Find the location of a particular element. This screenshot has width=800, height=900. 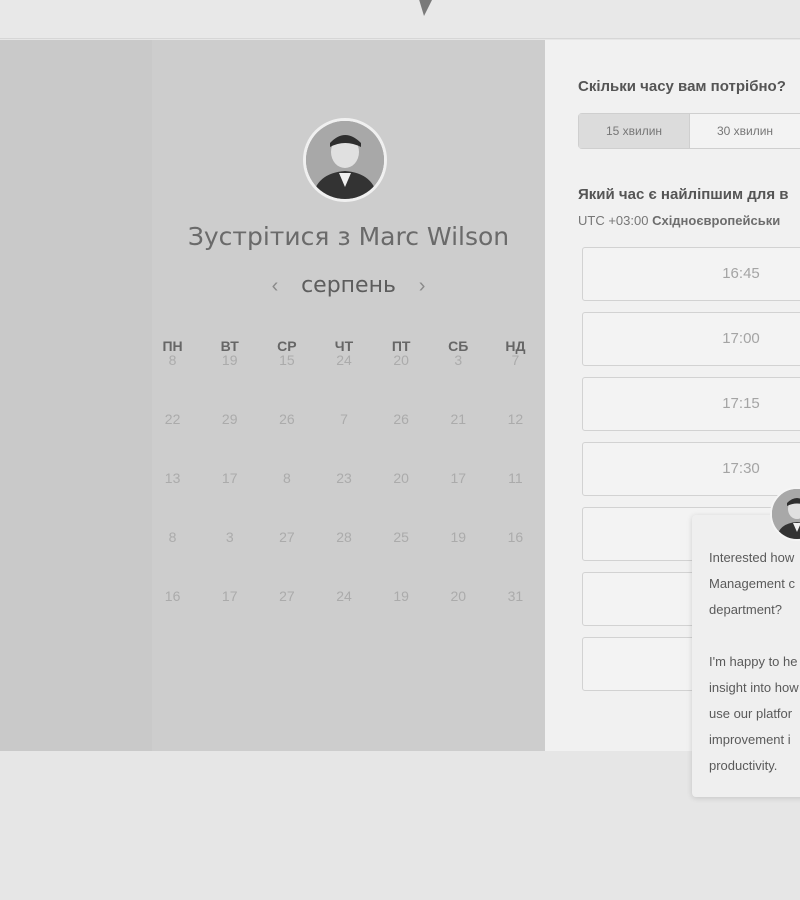

month-navigation: ‹ серпень › is located at coordinates (348, 285).